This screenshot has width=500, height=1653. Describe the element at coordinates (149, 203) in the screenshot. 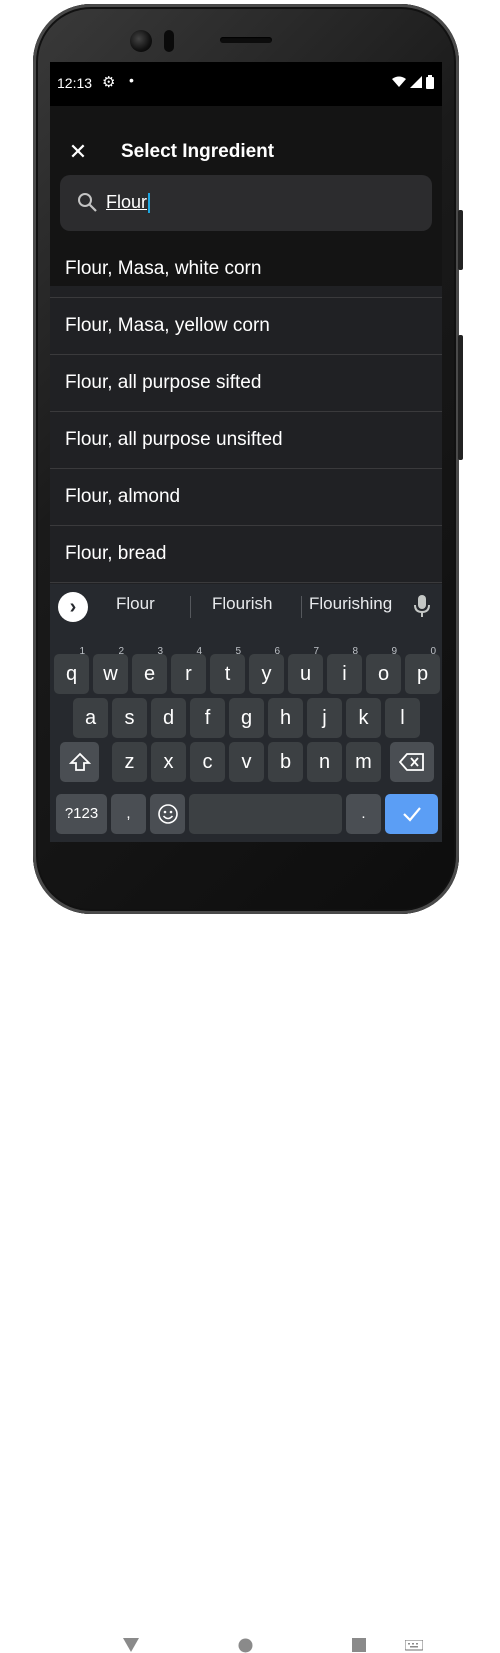

I see `text-caret` at that location.